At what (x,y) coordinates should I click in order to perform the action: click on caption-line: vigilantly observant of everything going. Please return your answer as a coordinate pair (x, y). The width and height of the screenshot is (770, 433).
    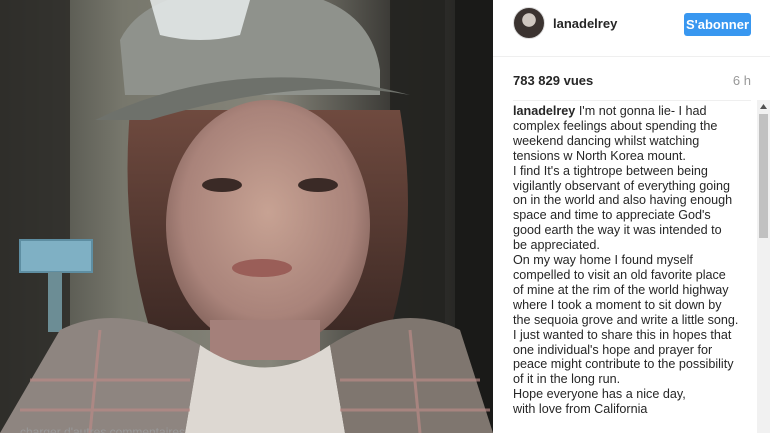
    Looking at the image, I should click on (622, 185).